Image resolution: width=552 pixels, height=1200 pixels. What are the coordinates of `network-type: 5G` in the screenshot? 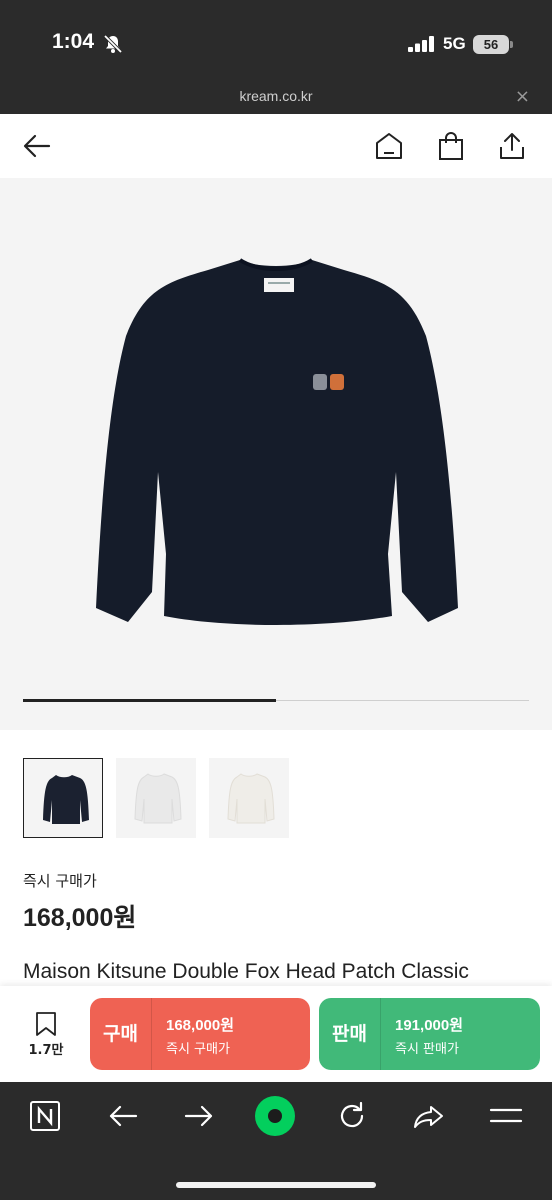 It's located at (454, 43).